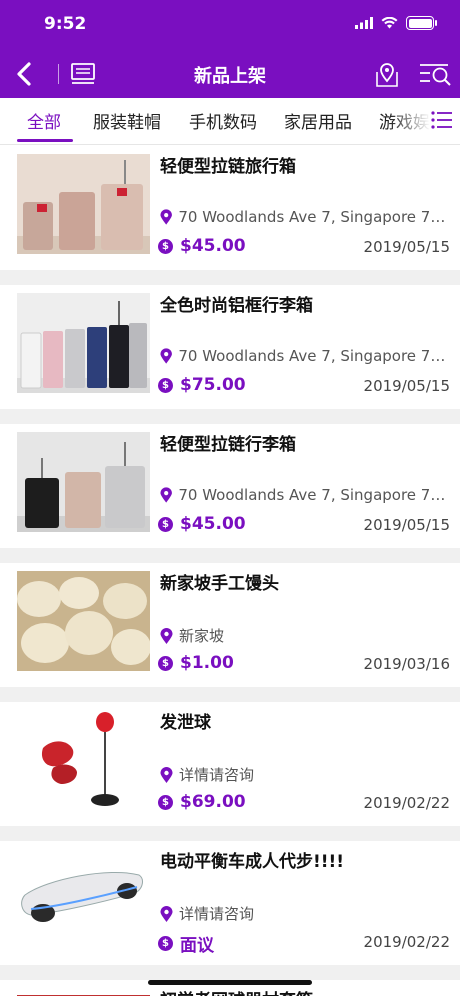  I want to click on tab-home: 家居用品, so click(318, 120).